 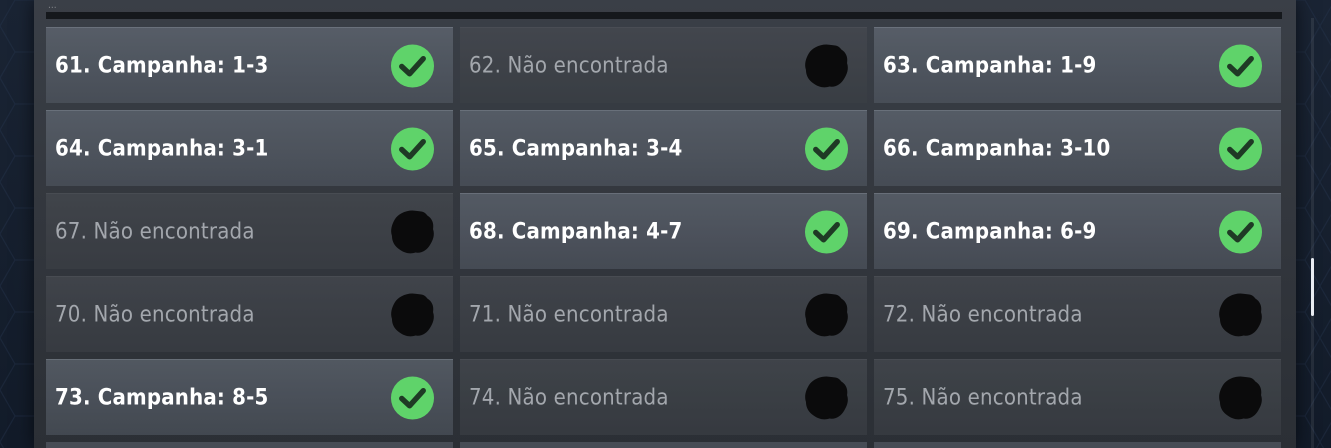 I want to click on collectible-label: 70. Não encontrada, so click(x=155, y=314).